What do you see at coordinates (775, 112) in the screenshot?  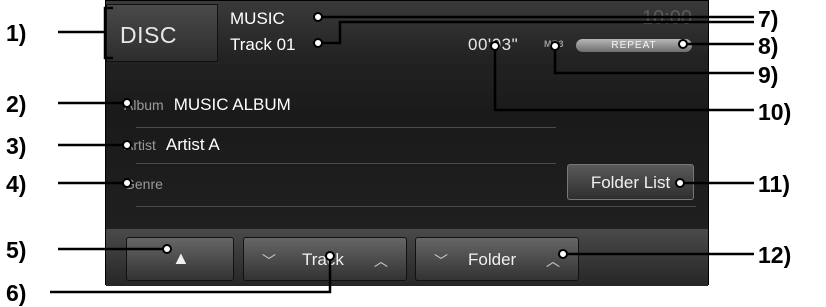 I see `callout-10: 10)` at bounding box center [775, 112].